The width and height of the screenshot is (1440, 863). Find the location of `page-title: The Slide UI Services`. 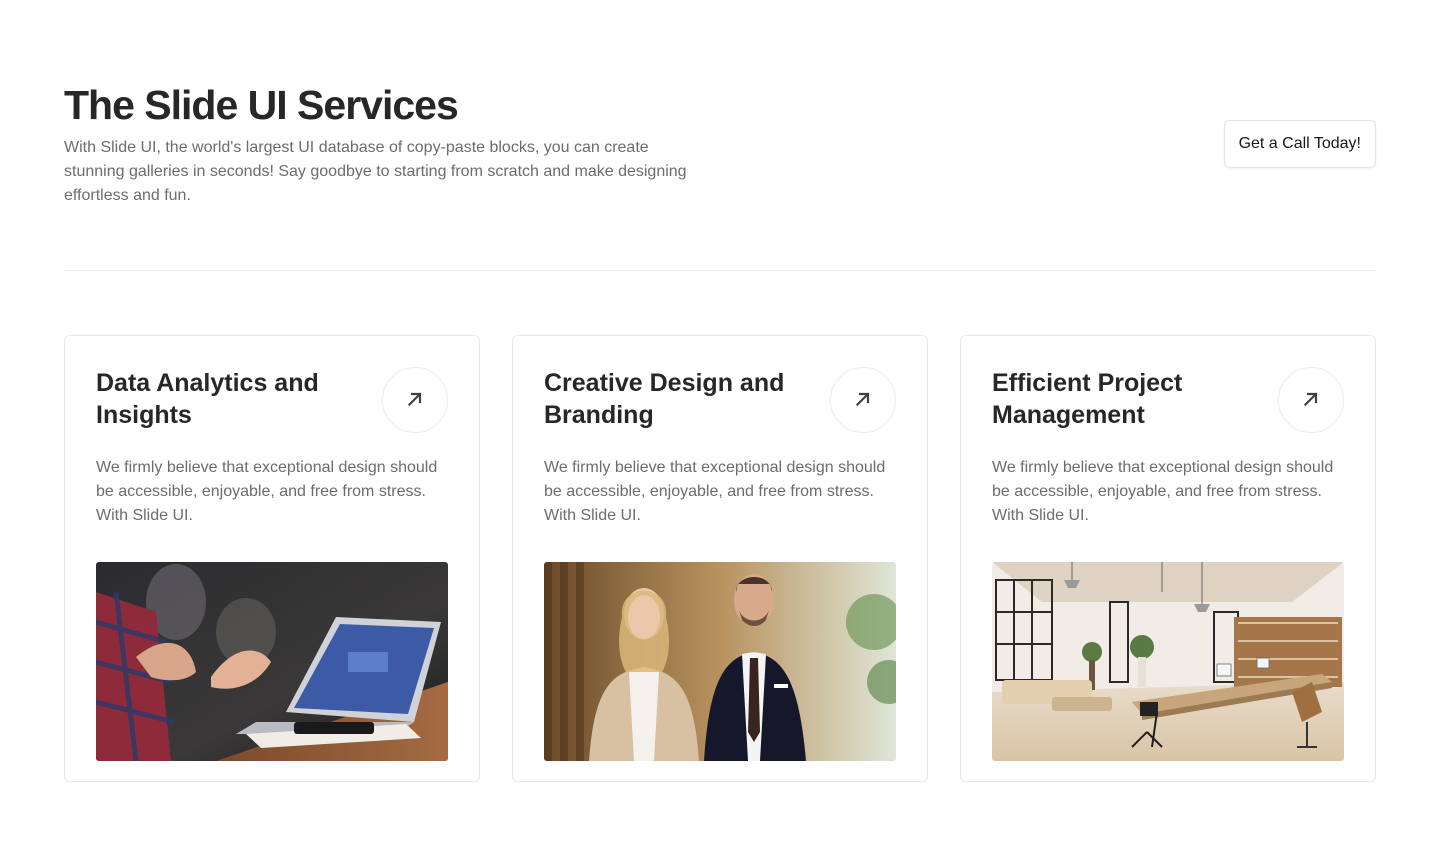

page-title: The Slide UI Services is located at coordinates (261, 105).